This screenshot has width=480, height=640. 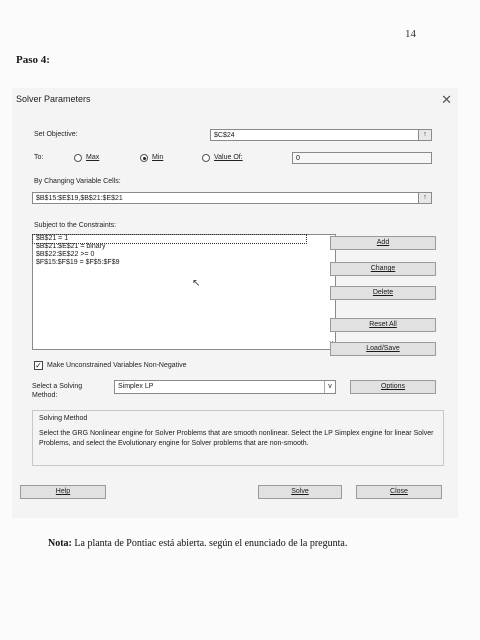 What do you see at coordinates (362, 158) in the screenshot?
I see `value-of-input: 0` at bounding box center [362, 158].